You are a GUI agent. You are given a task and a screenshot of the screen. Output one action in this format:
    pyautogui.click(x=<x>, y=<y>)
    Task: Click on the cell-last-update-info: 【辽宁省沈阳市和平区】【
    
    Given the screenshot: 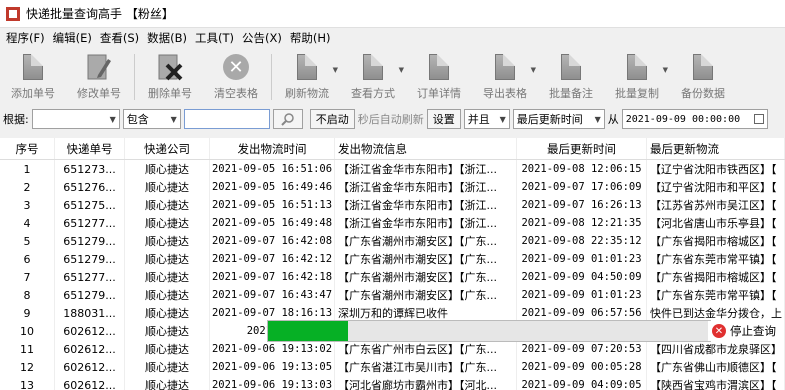 What is the action you would take?
    pyautogui.click(x=716, y=187)
    